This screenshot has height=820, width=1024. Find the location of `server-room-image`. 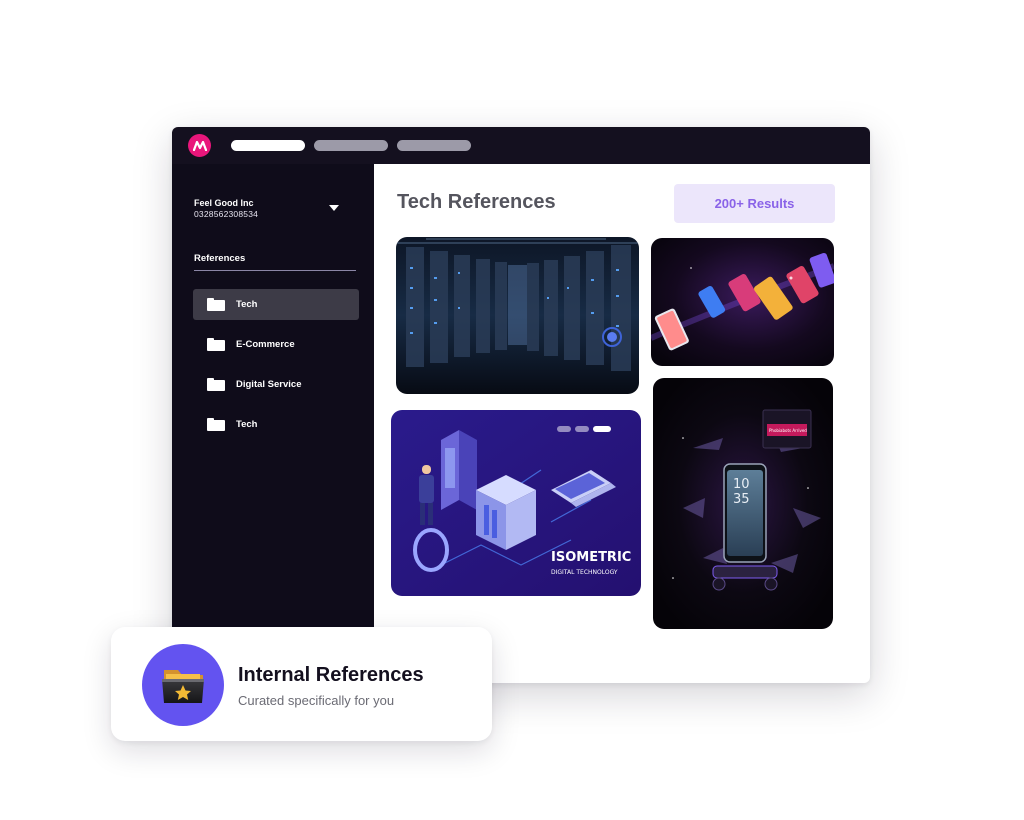

server-room-image is located at coordinates (517, 315).